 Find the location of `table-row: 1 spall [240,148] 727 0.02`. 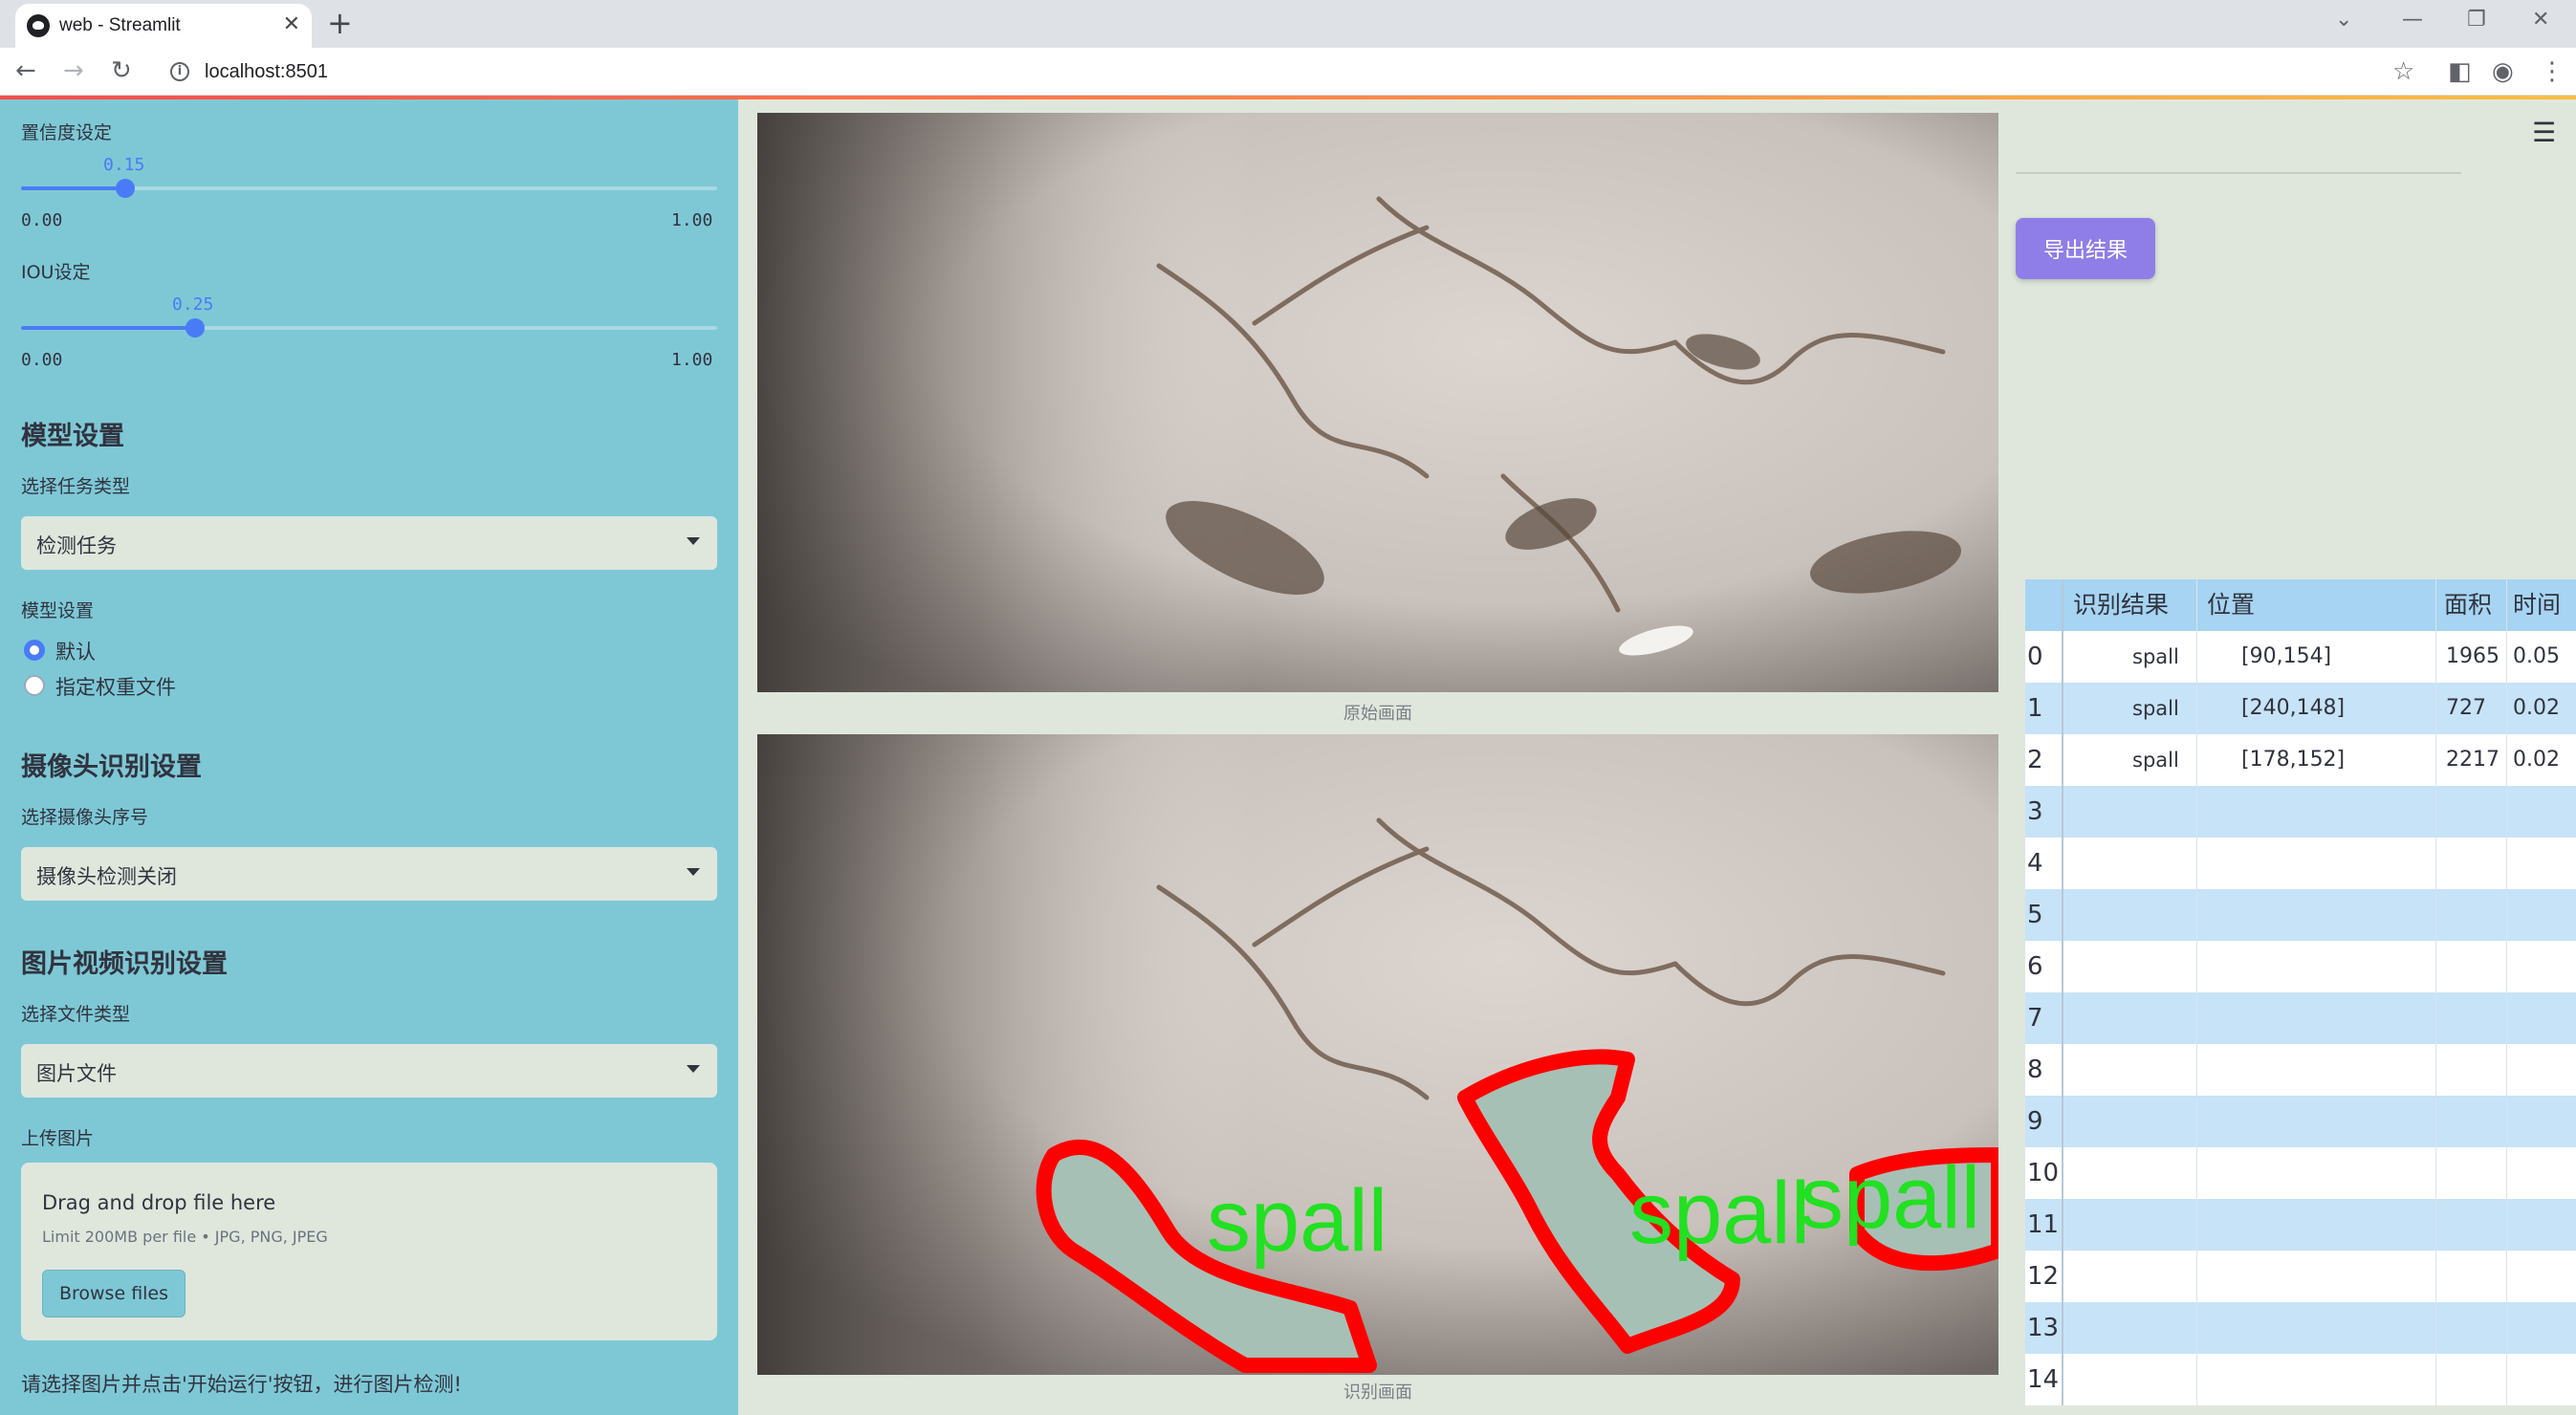

table-row: 1 spall [240,148] 727 0.02 is located at coordinates (2300, 708).